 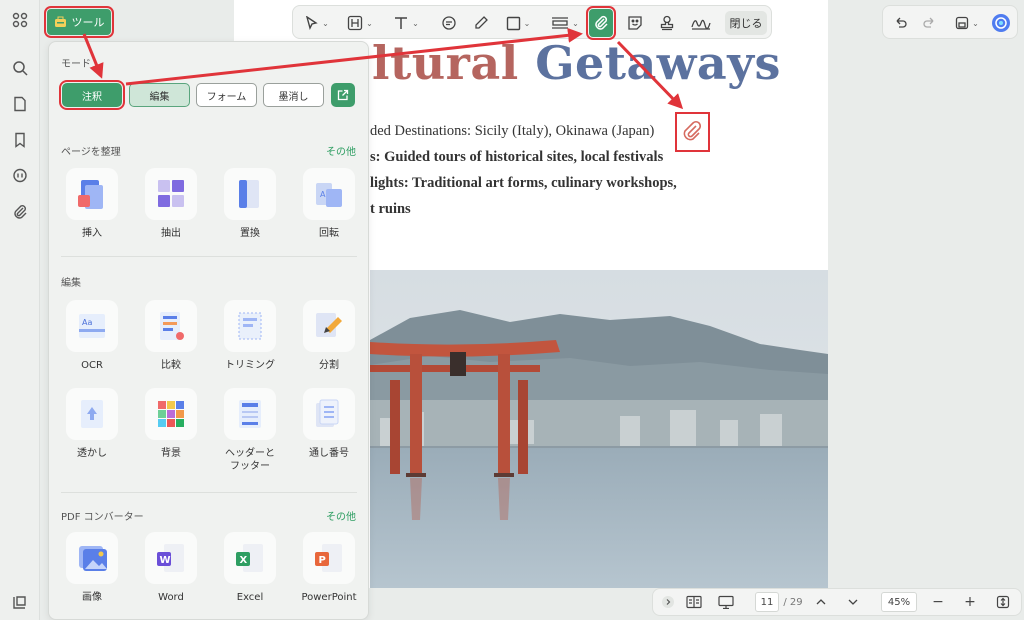 What do you see at coordinates (383, 68) in the screenshot?
I see `annotation-arrows` at bounding box center [383, 68].